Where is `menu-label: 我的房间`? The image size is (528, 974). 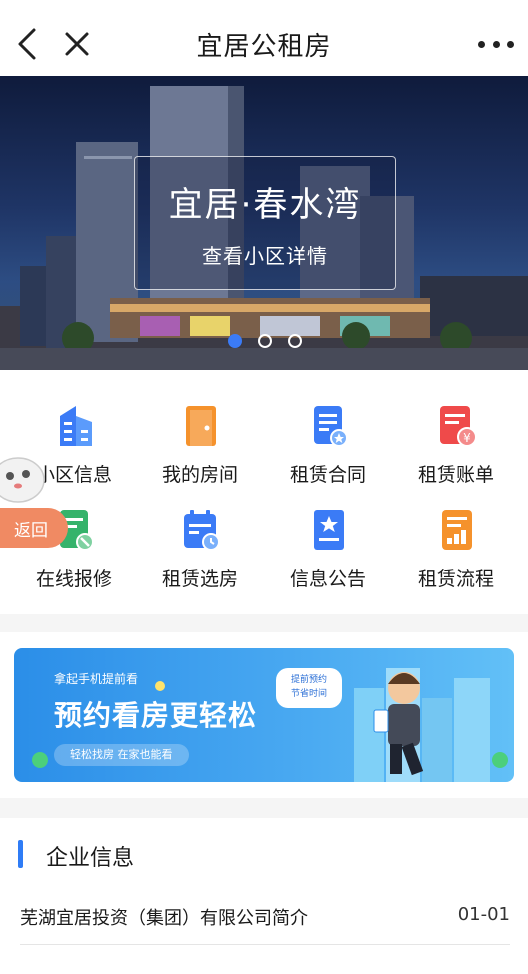
menu-label: 我的房间 is located at coordinates (199, 475).